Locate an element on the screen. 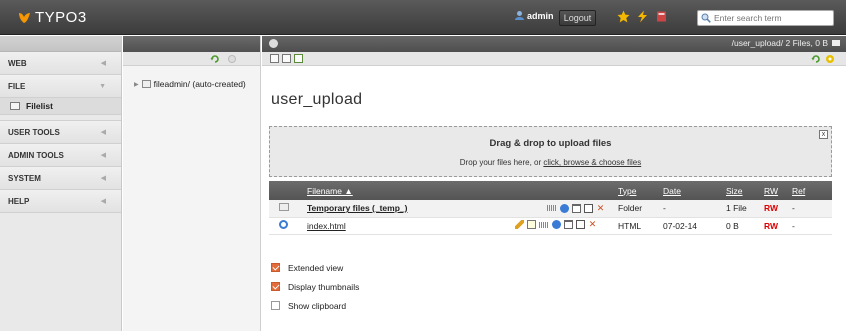  username: admin is located at coordinates (540, 15).